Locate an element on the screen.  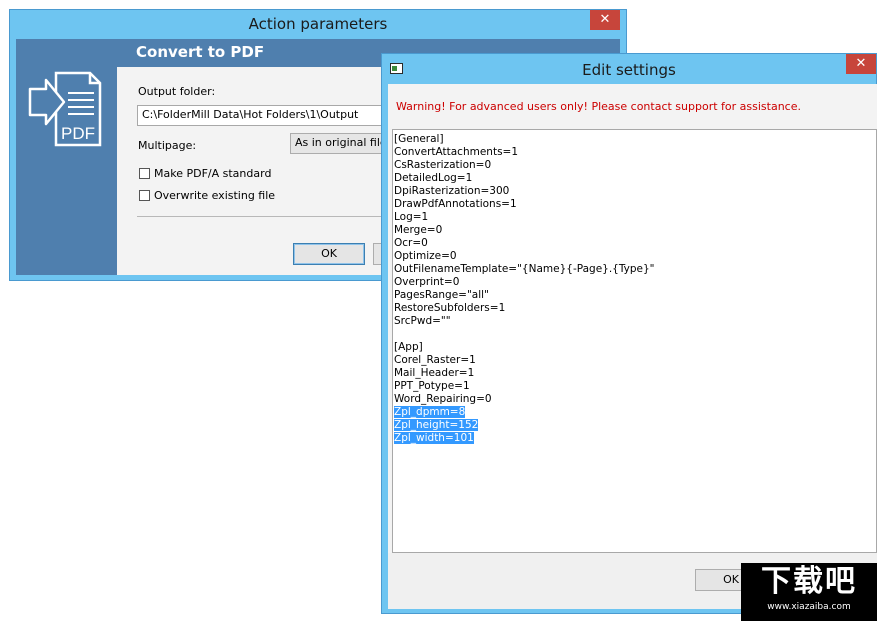
settings-line: Ocr=0 is located at coordinates (635, 243).